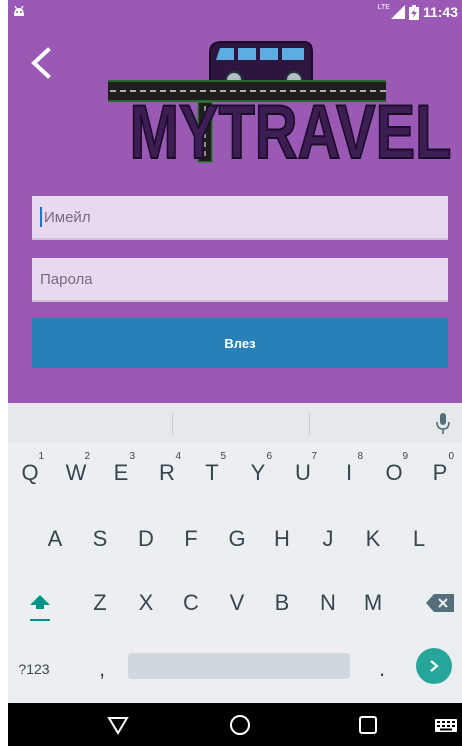 The image size is (462, 746). Describe the element at coordinates (373, 539) in the screenshot. I see `key-k: K` at that location.